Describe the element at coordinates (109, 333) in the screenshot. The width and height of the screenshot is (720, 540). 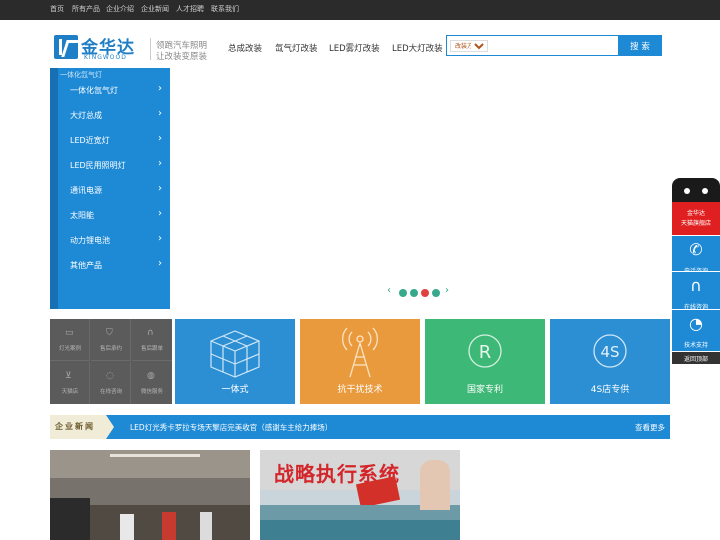
I see `shield-icon: ⛉` at that location.